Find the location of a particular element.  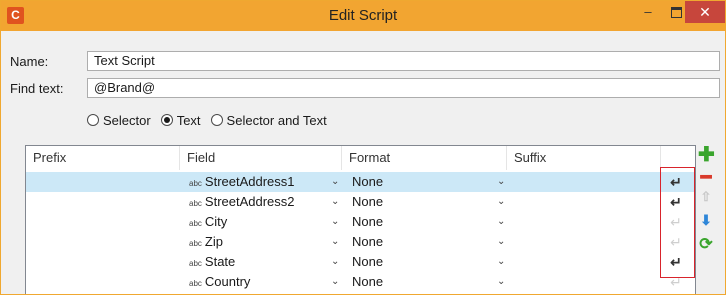

table-row: abc Country ⌄ None ⌄ ↵ is located at coordinates (360, 282).